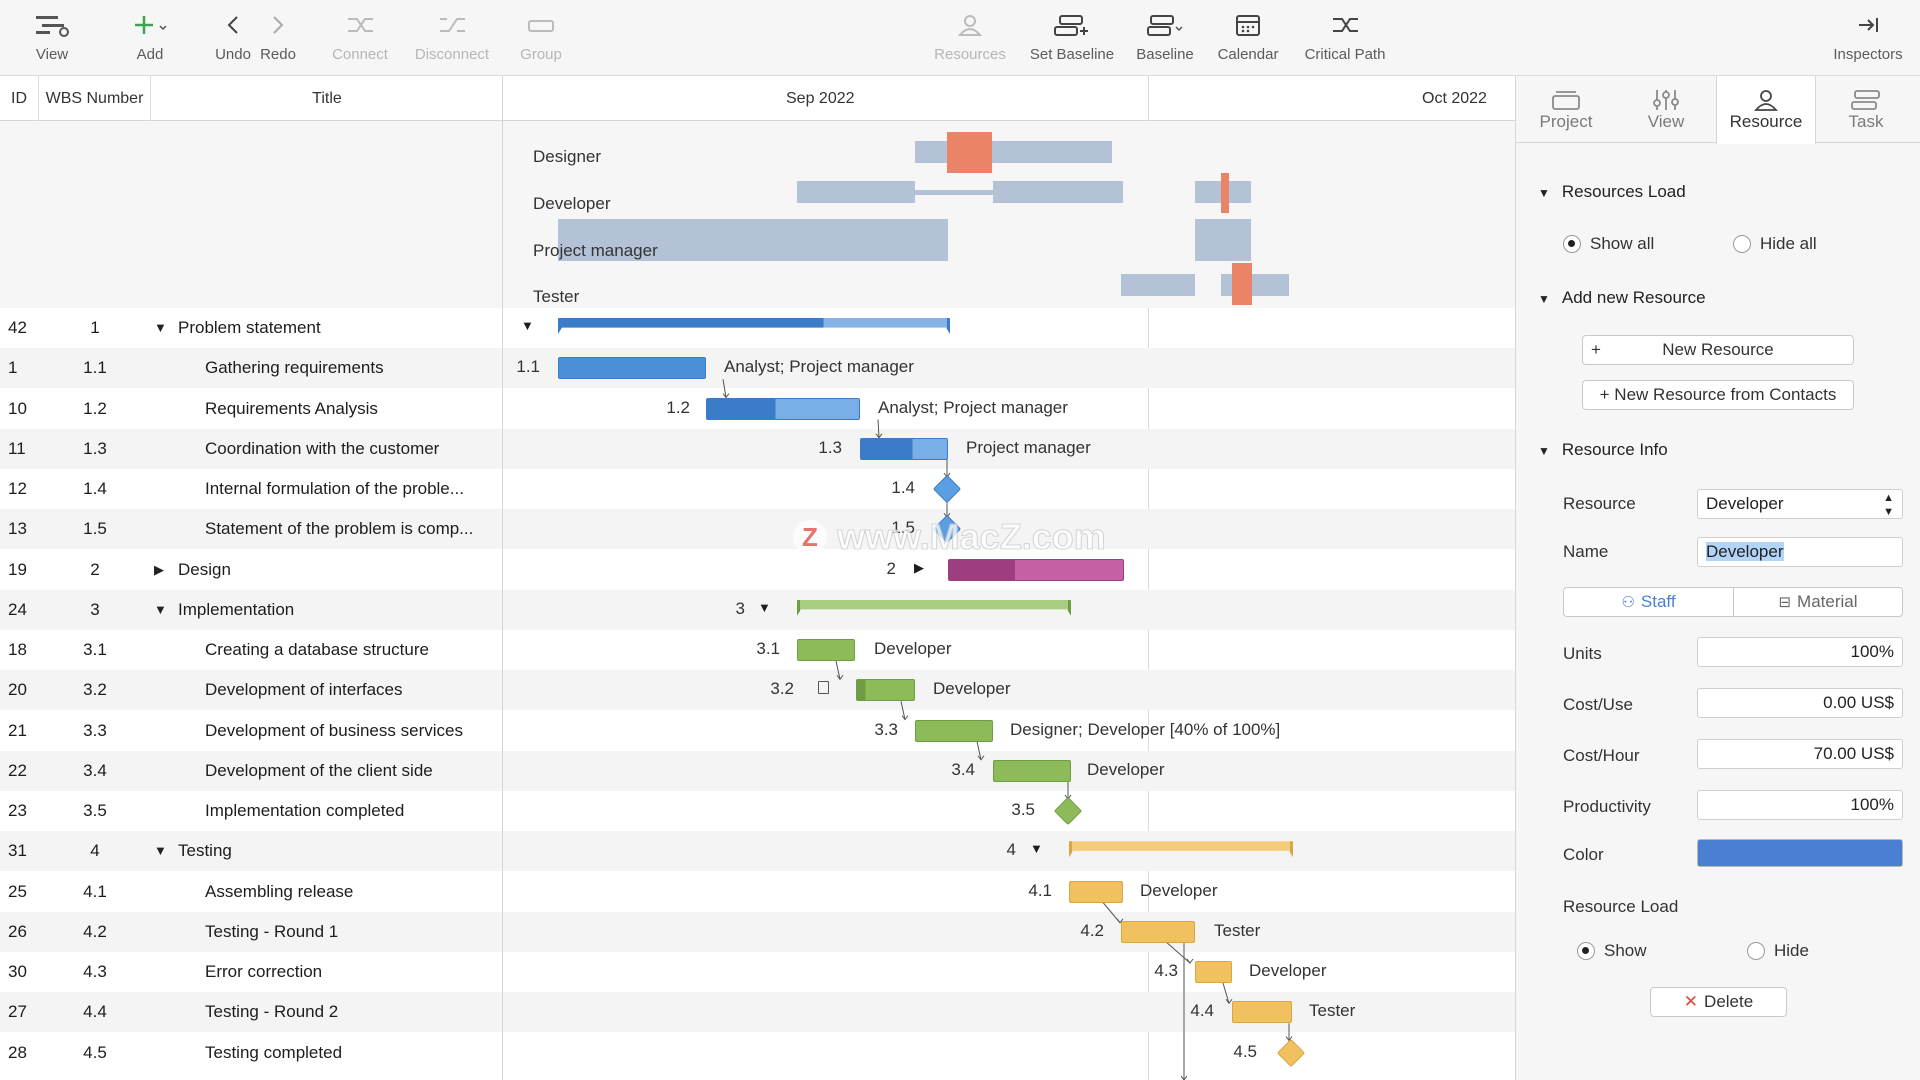 The height and width of the screenshot is (1080, 1920). I want to click on inspectors-button: Inspectors, so click(1868, 40).